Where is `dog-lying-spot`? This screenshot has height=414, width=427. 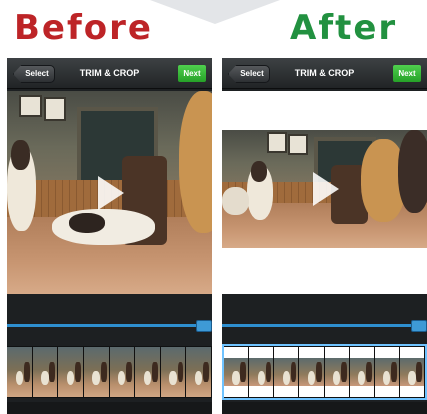
dog-lying-spot is located at coordinates (87, 223).